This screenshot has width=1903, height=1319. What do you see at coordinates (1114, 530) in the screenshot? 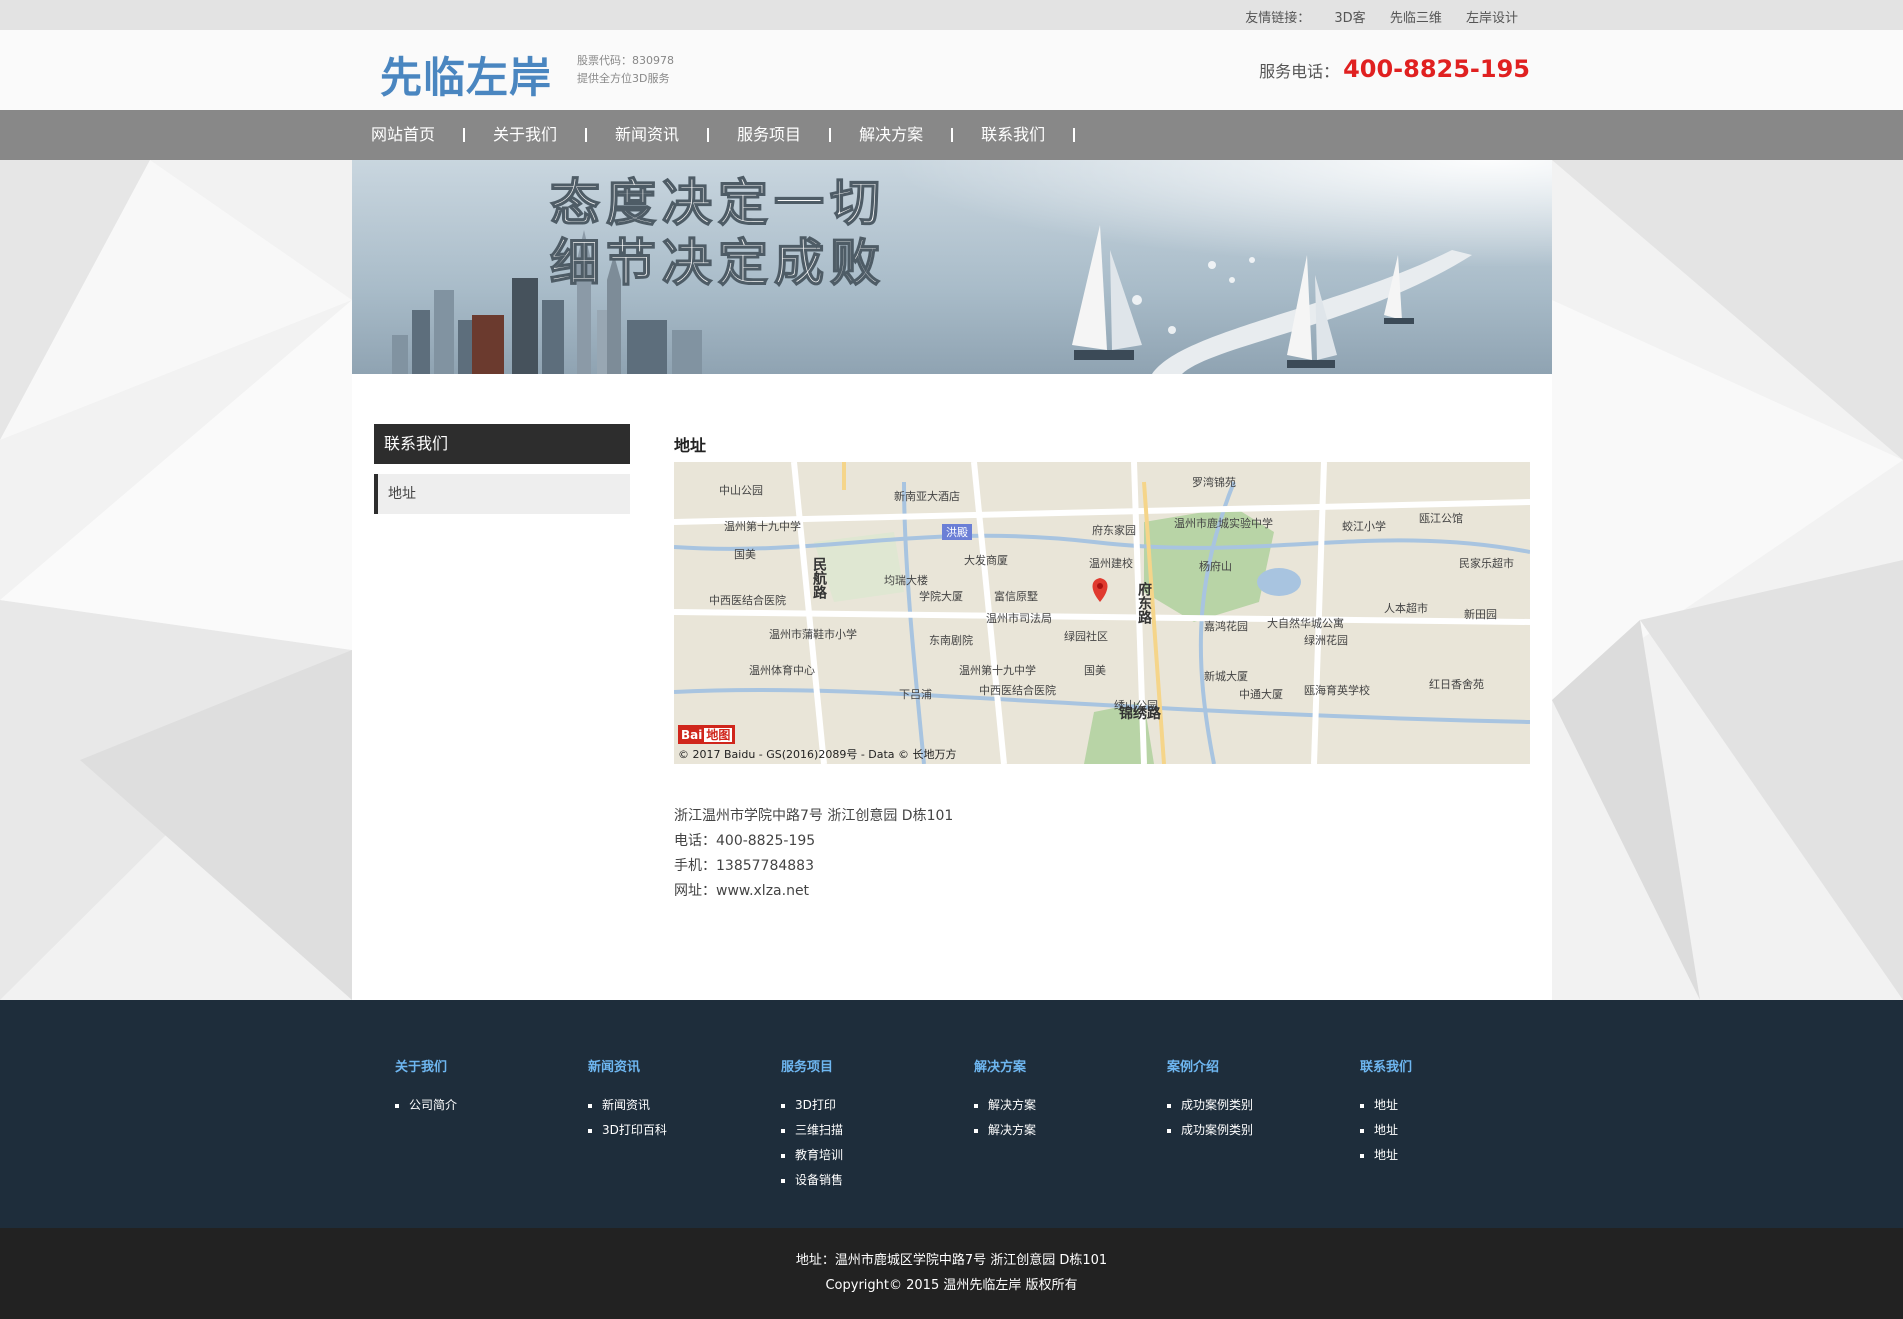
I see `map-label: 府东家园` at bounding box center [1114, 530].